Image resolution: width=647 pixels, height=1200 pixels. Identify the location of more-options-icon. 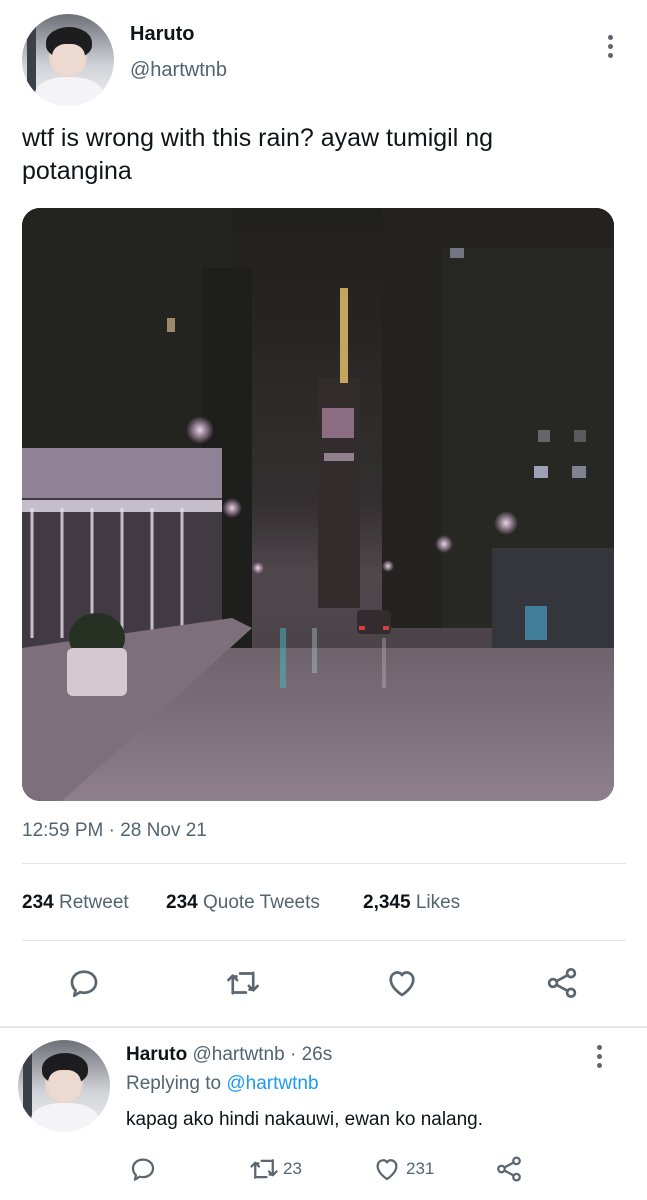
(610, 46).